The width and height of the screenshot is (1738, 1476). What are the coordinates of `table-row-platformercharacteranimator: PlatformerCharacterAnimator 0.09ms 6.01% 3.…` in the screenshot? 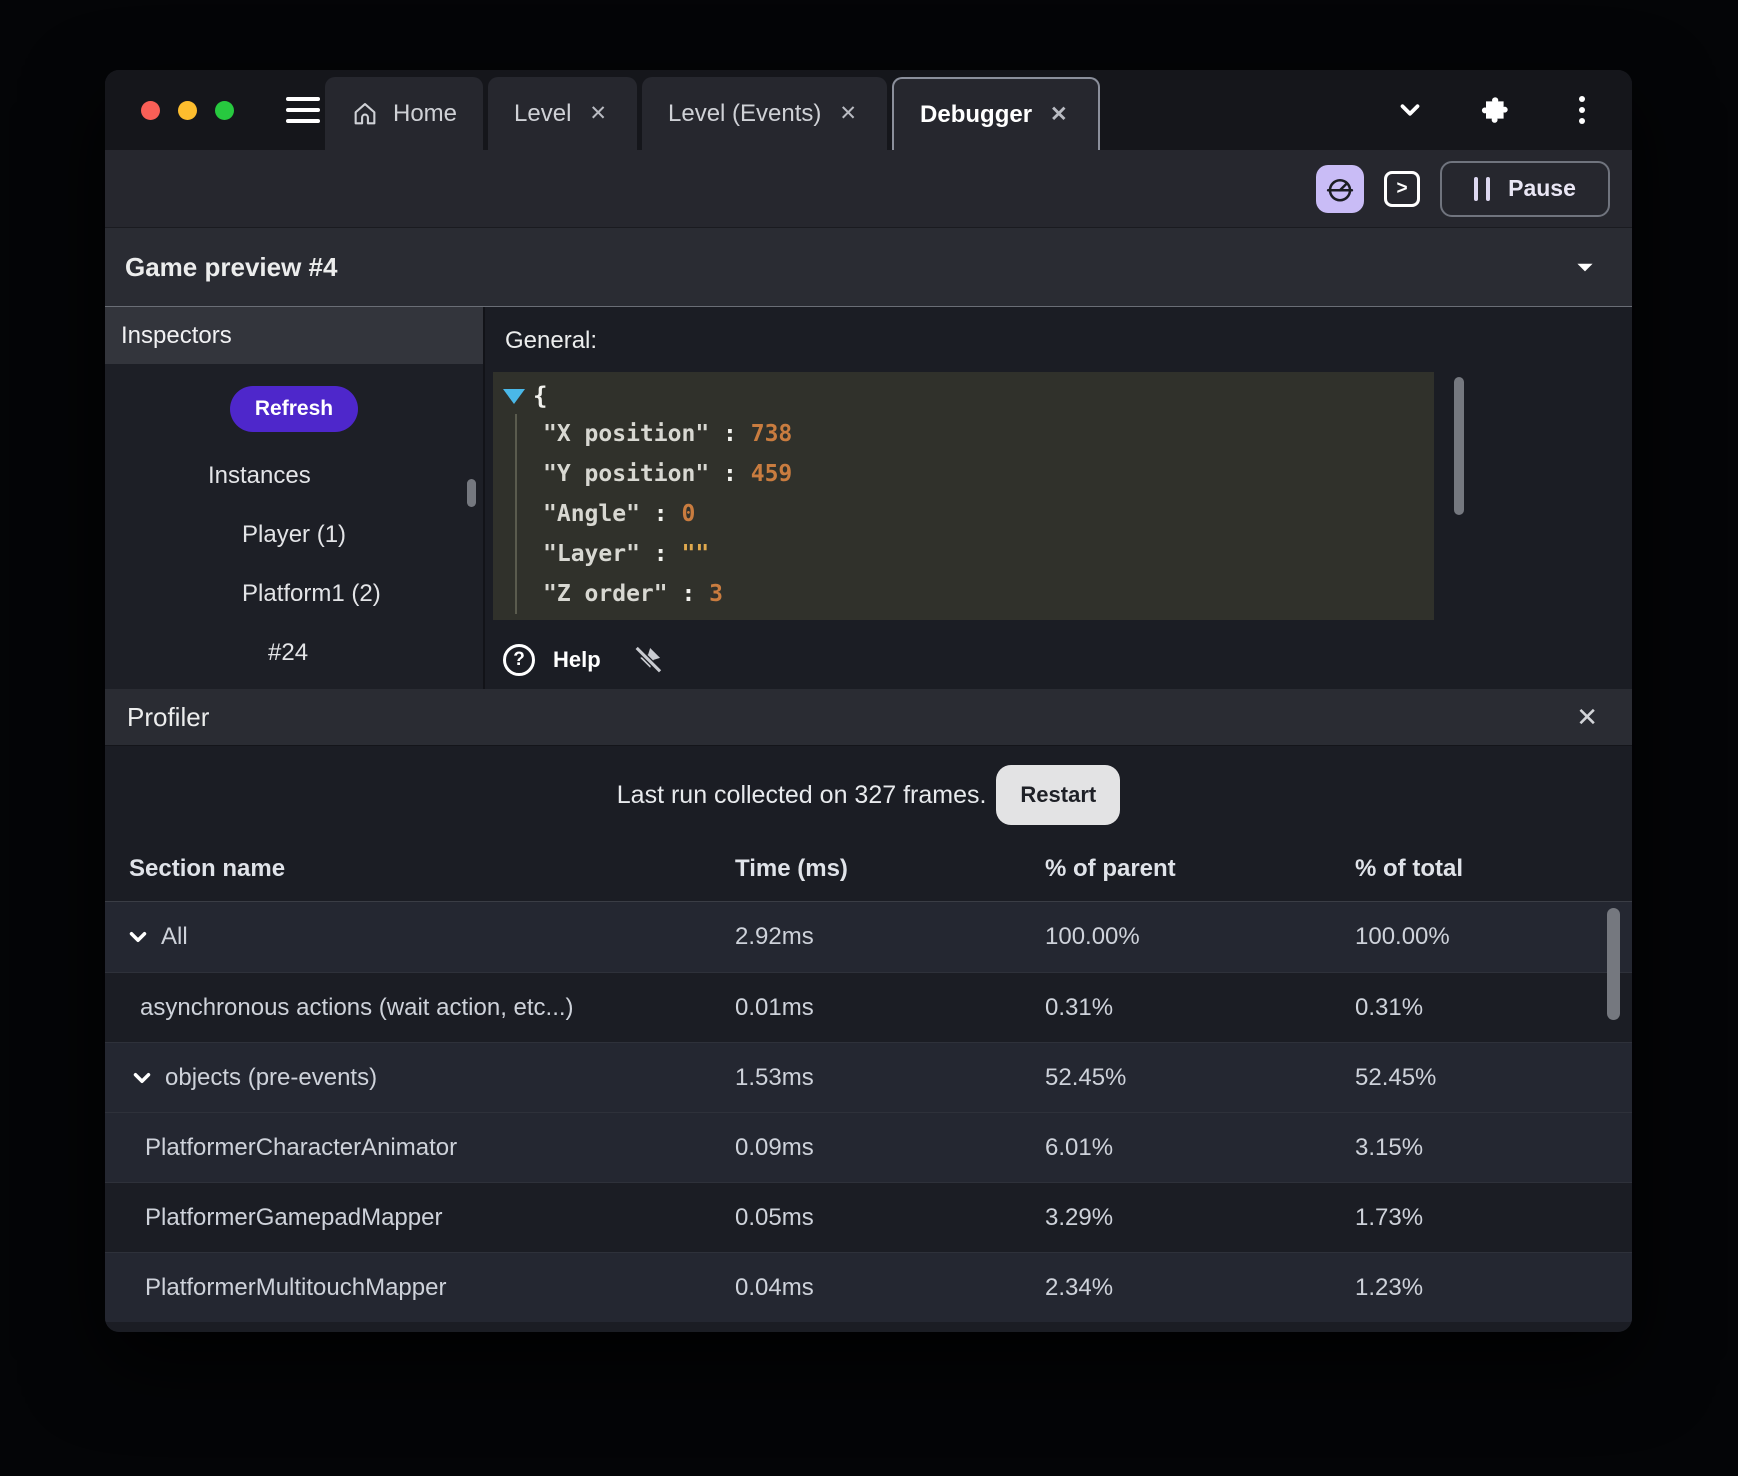 It's located at (868, 1147).